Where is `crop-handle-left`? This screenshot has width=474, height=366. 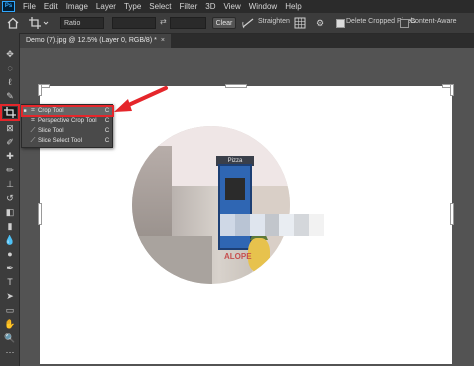
crop-handle-left is located at coordinates (40, 214).